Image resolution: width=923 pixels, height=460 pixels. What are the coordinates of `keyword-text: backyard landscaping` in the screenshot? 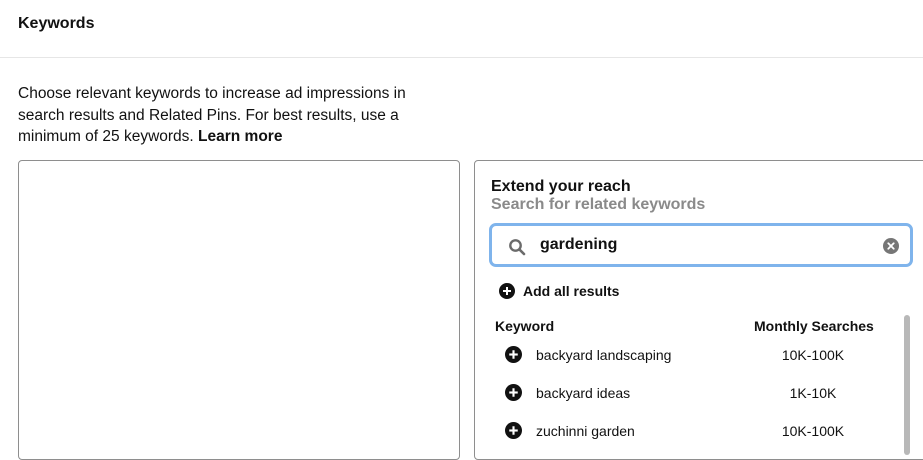 It's located at (604, 355).